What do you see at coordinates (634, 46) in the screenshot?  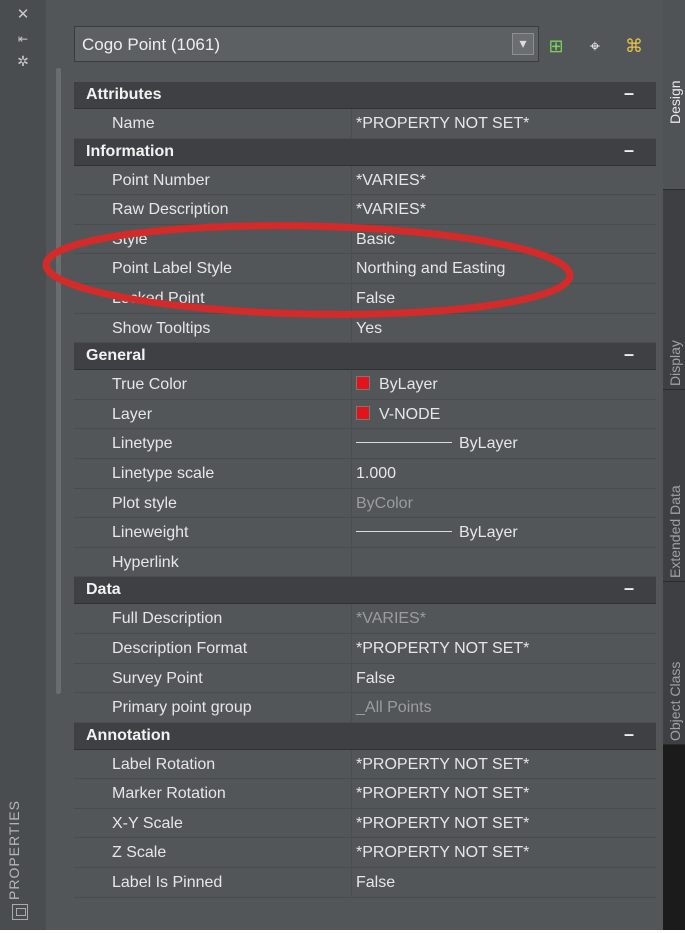 I see `quick-select-icon: ⌘` at bounding box center [634, 46].